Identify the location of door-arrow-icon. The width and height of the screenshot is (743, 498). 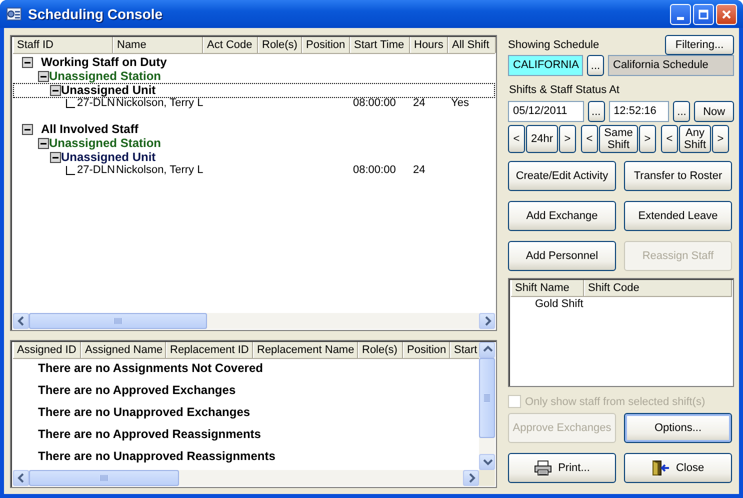
(661, 468).